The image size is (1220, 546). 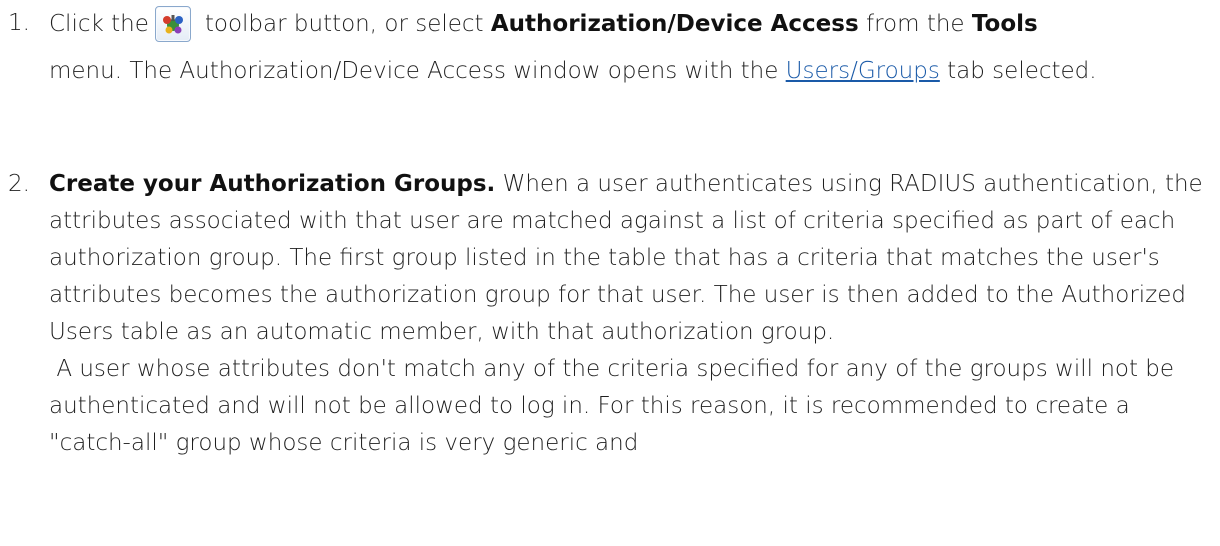 What do you see at coordinates (915, 23) in the screenshot?
I see `step-text: from the` at bounding box center [915, 23].